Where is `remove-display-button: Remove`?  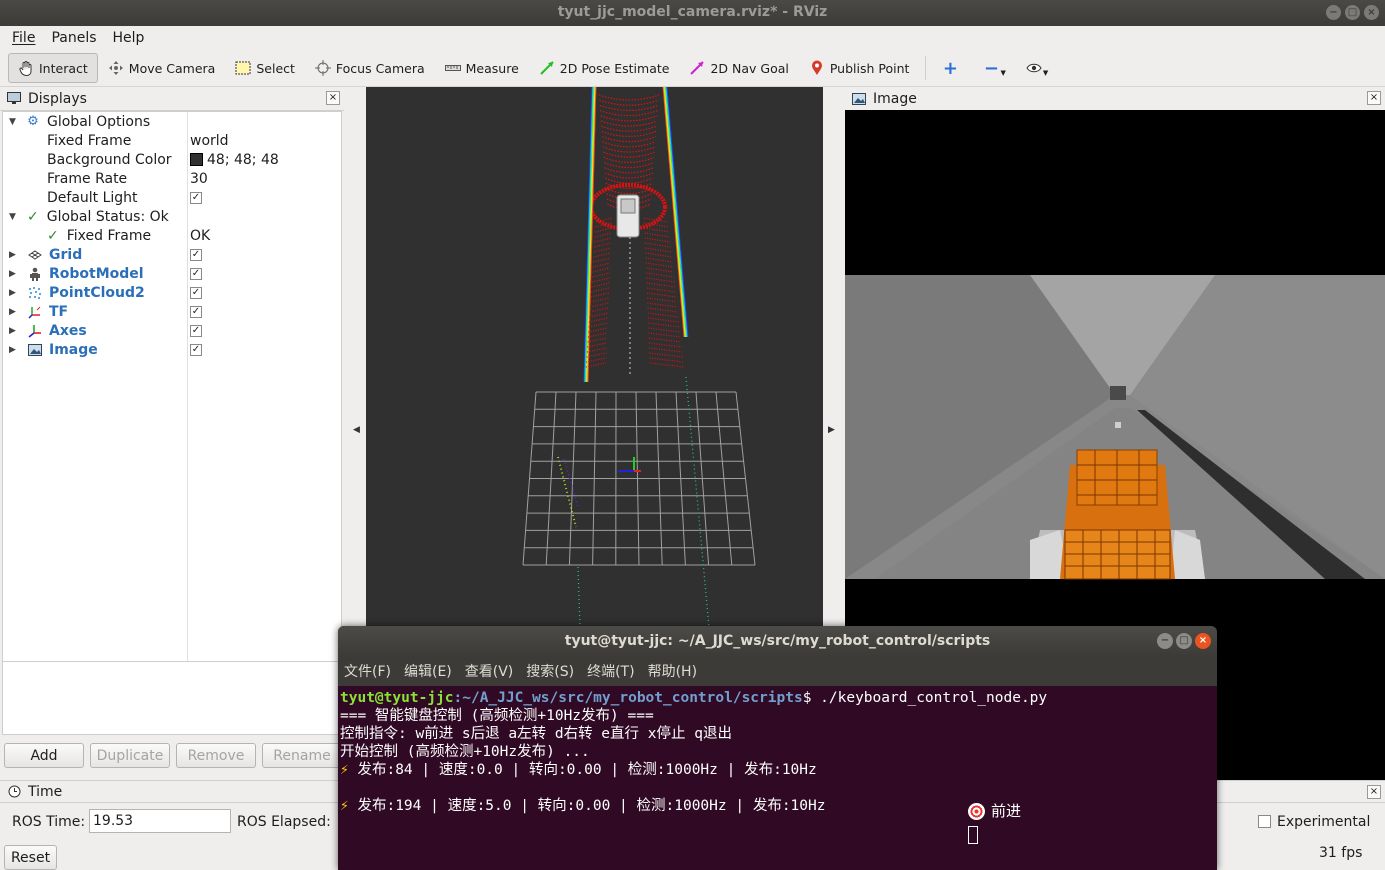
remove-display-button: Remove is located at coordinates (216, 755).